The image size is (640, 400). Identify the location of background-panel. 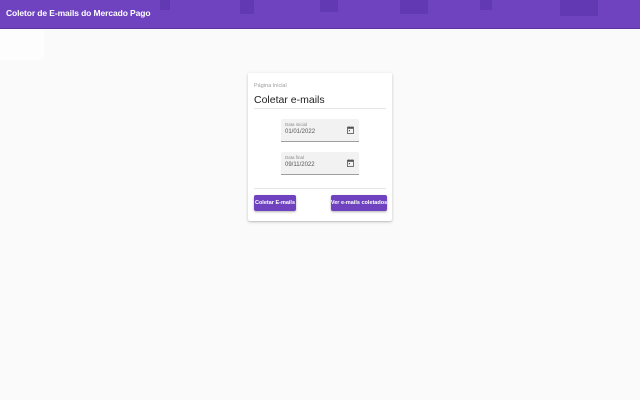
(22, 45).